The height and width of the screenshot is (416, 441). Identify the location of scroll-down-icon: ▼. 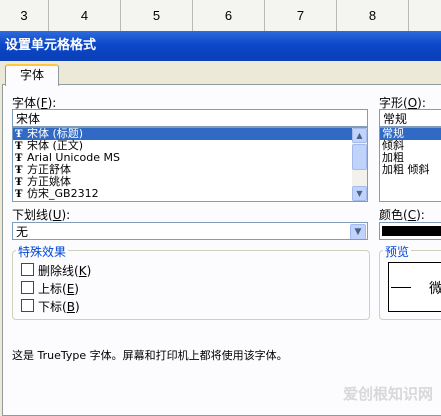
(359, 193).